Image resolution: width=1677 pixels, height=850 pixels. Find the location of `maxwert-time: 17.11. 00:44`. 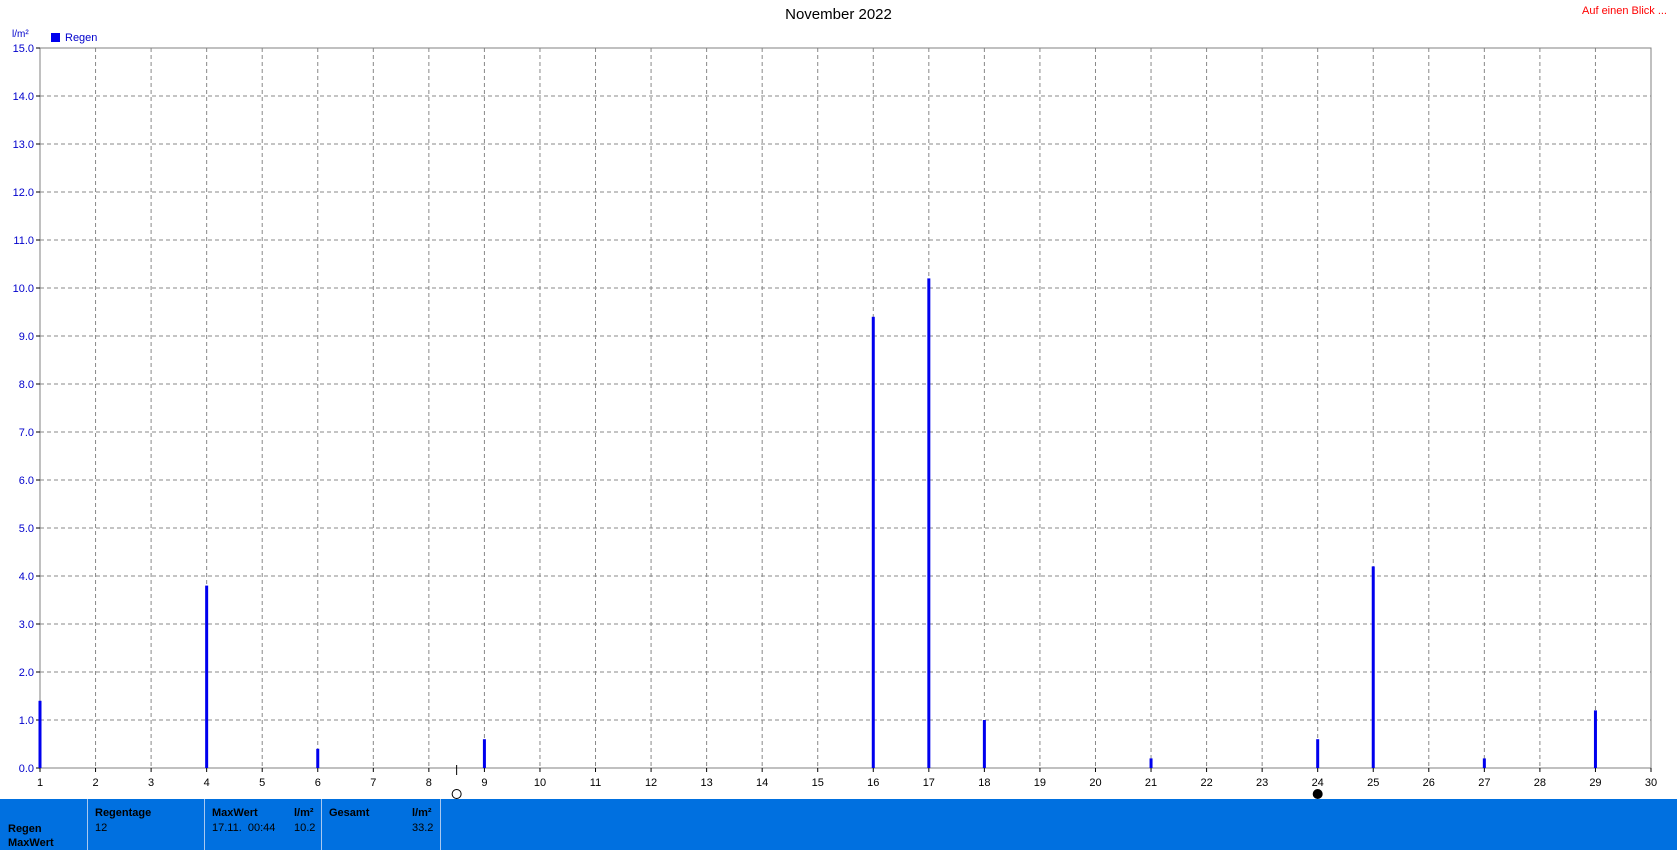

maxwert-time: 17.11. 00:44 is located at coordinates (244, 828).